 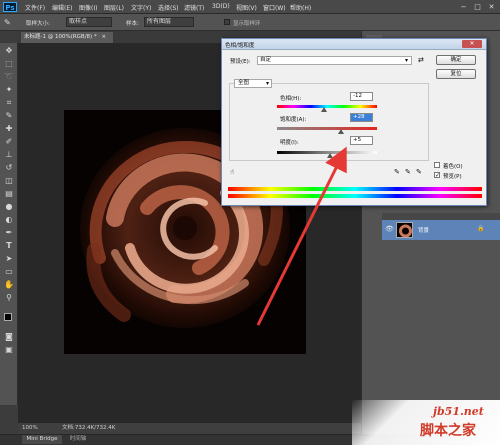 I want to click on doc-size-info: 文档:732.4K/732.4K, so click(x=89, y=428).